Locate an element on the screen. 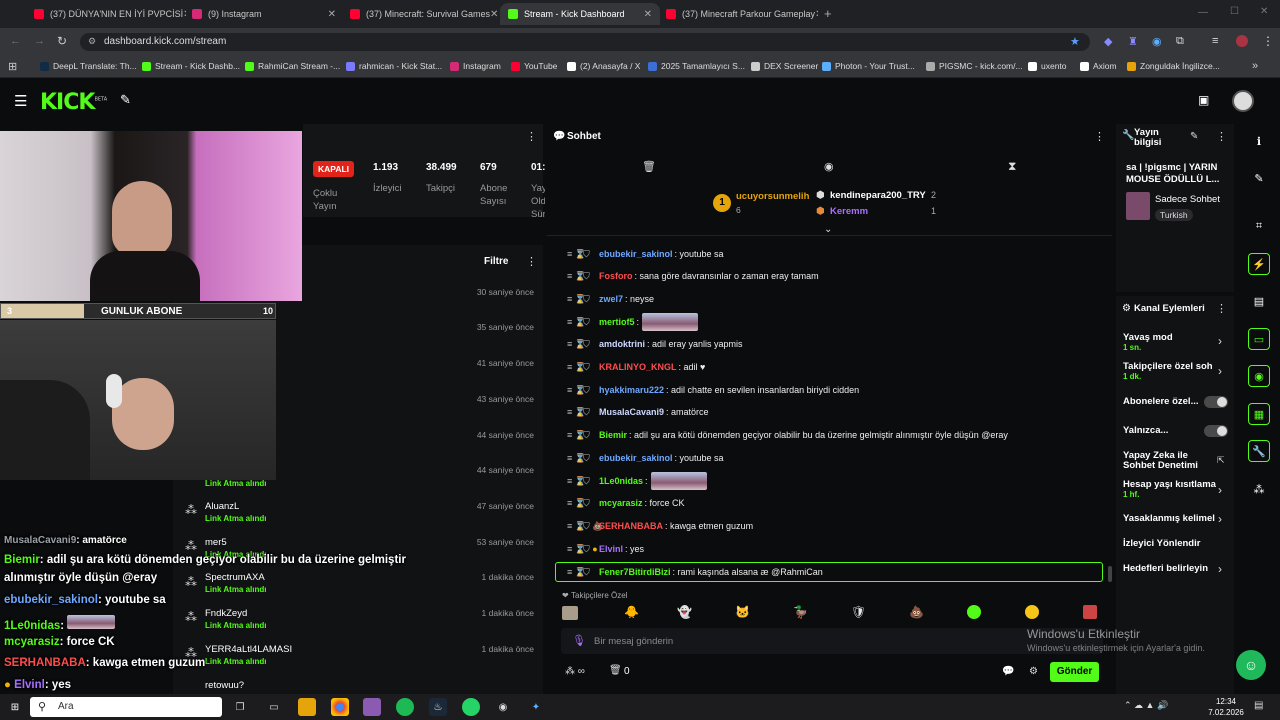 The height and width of the screenshot is (720, 1280). lightning-icon: ⚡ is located at coordinates (1259, 264).